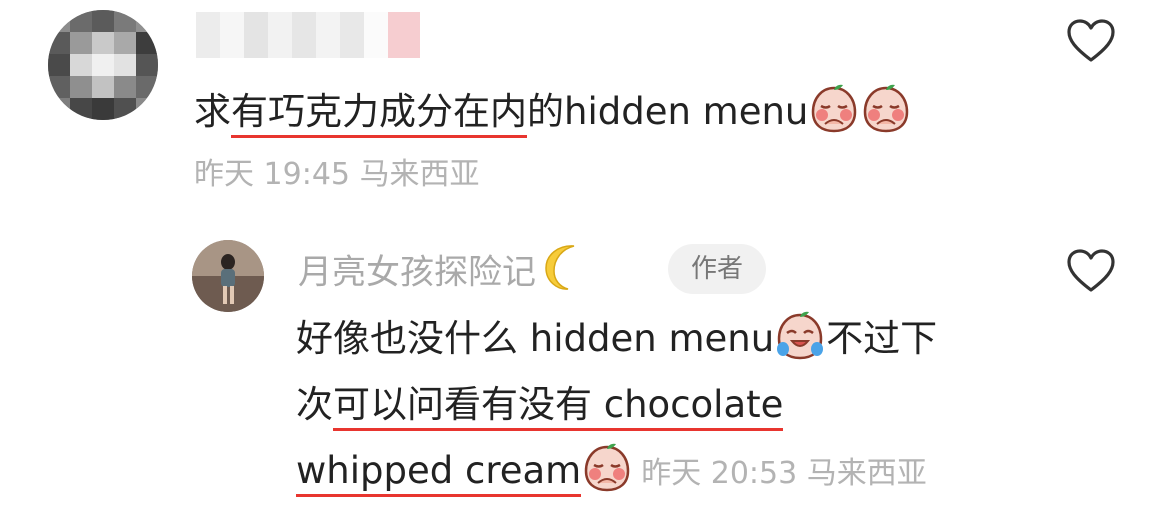 The height and width of the screenshot is (517, 1170). What do you see at coordinates (212, 111) in the screenshot?
I see `comment-text-prefix: 求` at bounding box center [212, 111].